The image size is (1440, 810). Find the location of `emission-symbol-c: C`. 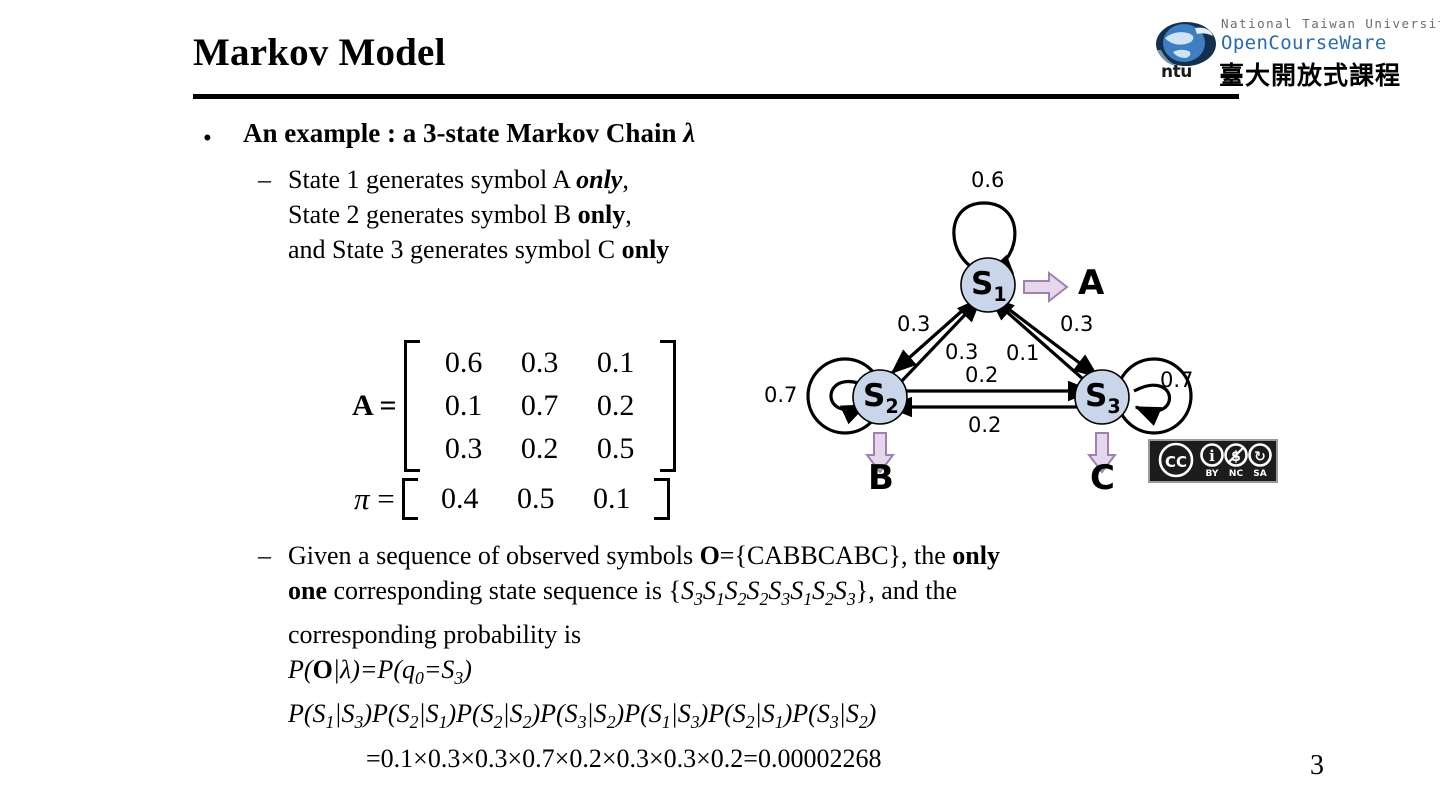

emission-symbol-c: C is located at coordinates (1102, 478).